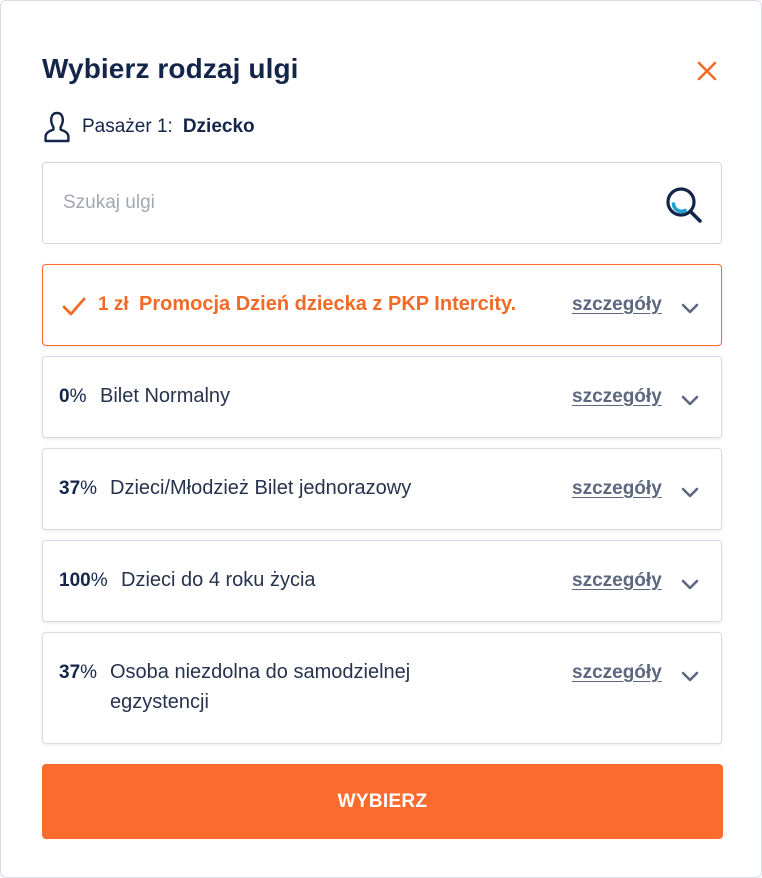 The image size is (762, 878). I want to click on passenger-label: Pasażer 1:, so click(127, 126).